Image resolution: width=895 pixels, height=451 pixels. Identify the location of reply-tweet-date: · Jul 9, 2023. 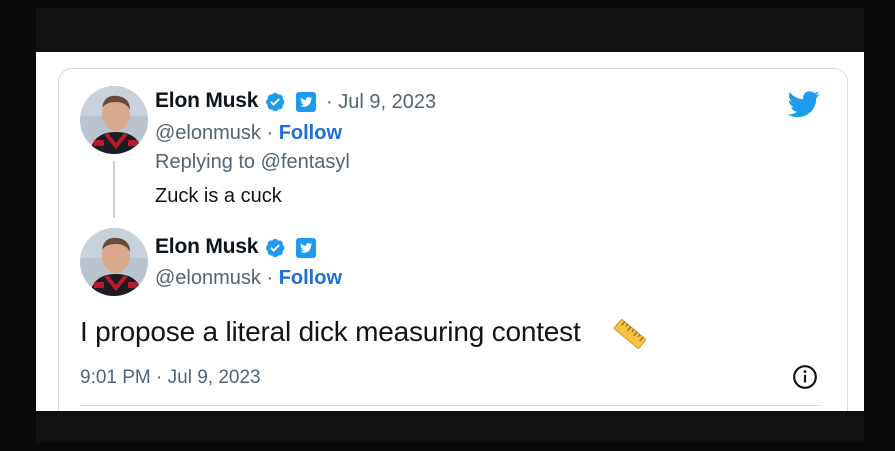
(381, 102).